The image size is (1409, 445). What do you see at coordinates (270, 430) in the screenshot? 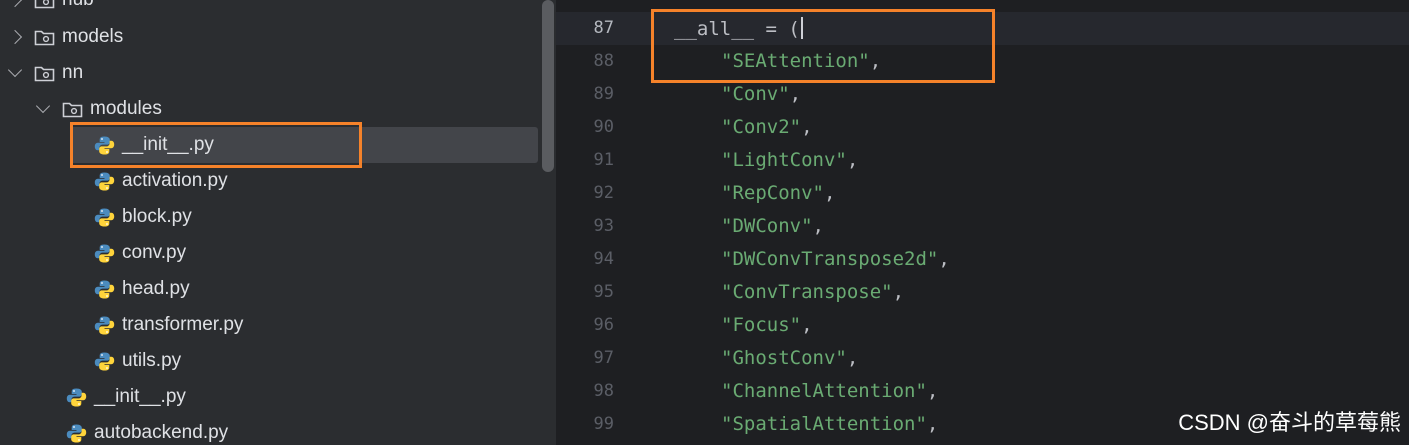
I see `tree-file-item: autobackend.py` at bounding box center [270, 430].